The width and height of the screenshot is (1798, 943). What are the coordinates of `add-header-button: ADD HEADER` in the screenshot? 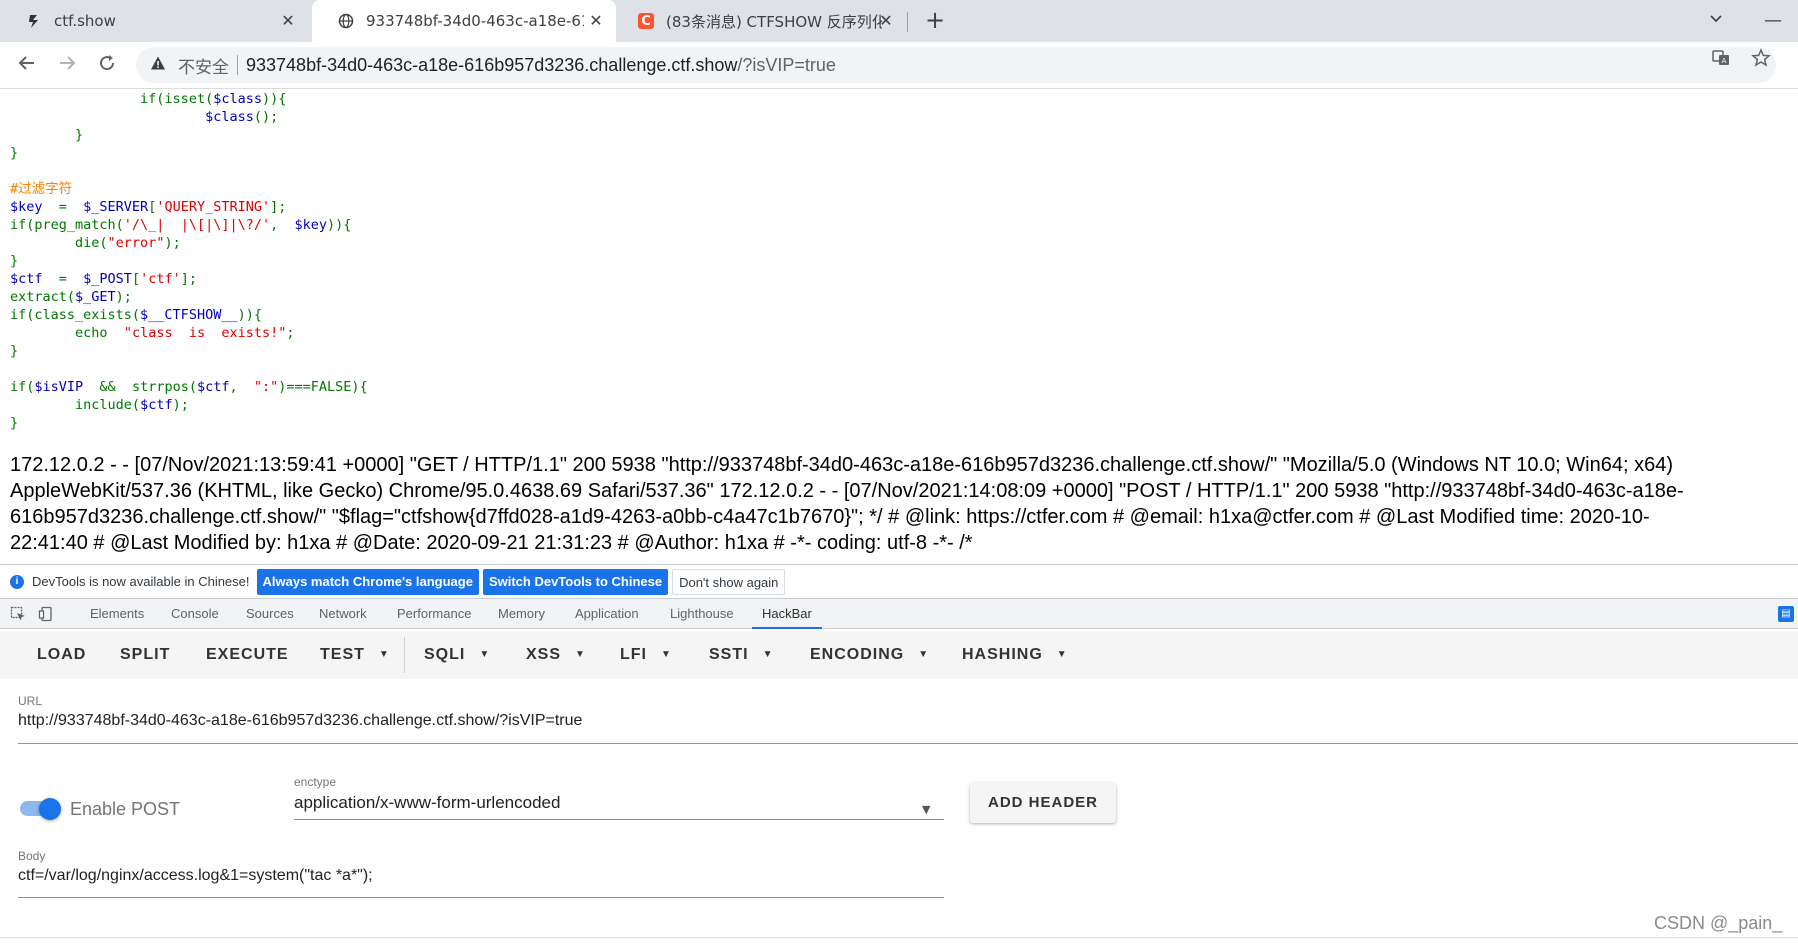 It's located at (1043, 803).